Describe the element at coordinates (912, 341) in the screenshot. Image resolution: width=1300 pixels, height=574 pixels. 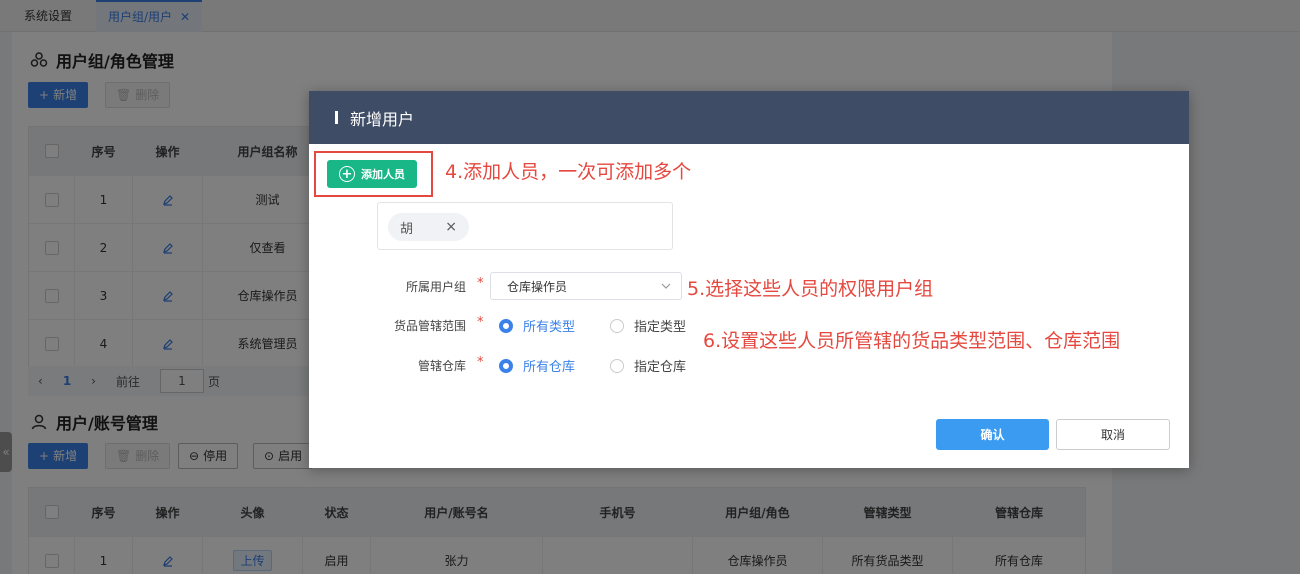
I see `annotation-step6: 6.设置这些人员所管辖的货品类型范围、仓库范围` at that location.